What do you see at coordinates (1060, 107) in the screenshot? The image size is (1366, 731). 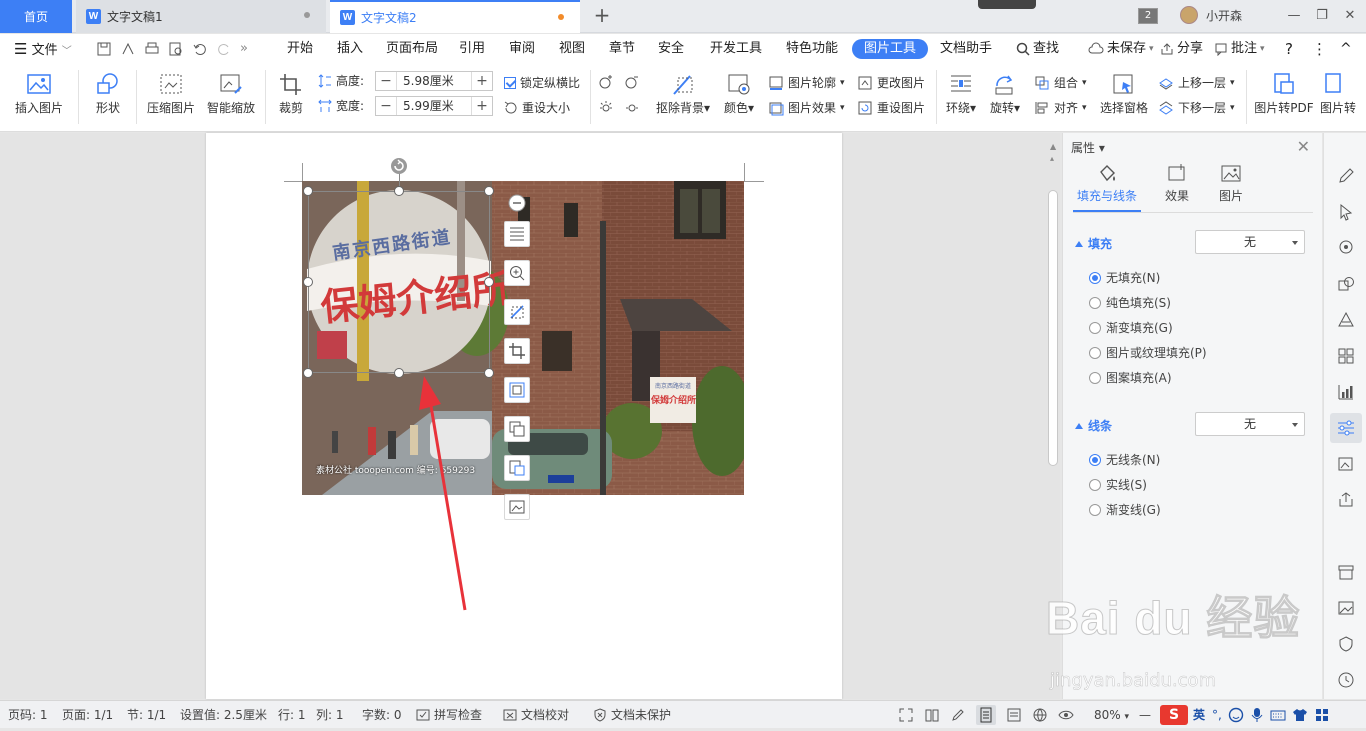 I see `align-button: 对齐 ▾` at bounding box center [1060, 107].